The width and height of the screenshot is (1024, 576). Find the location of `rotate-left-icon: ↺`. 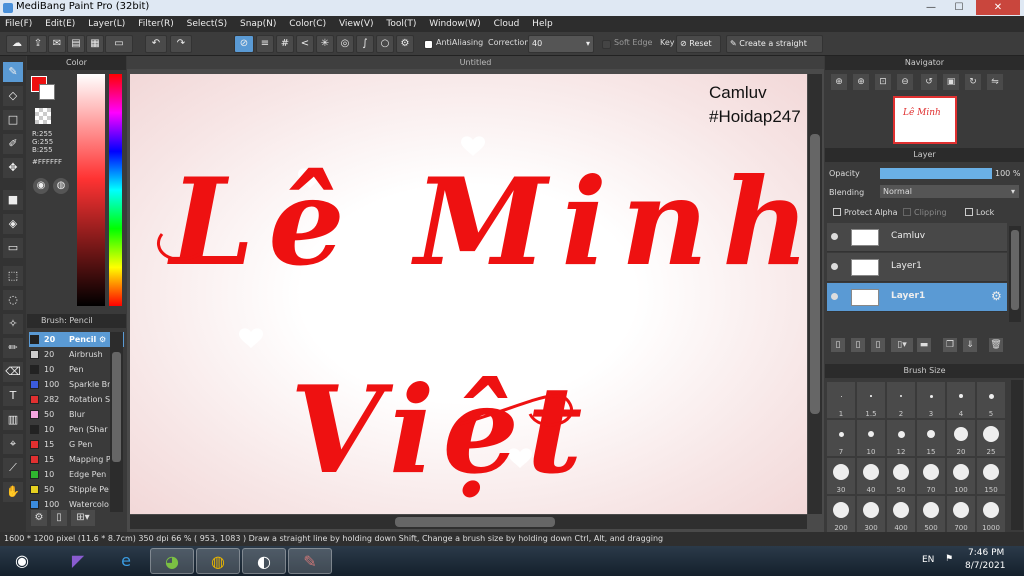

rotate-left-icon: ↺ is located at coordinates (929, 82).